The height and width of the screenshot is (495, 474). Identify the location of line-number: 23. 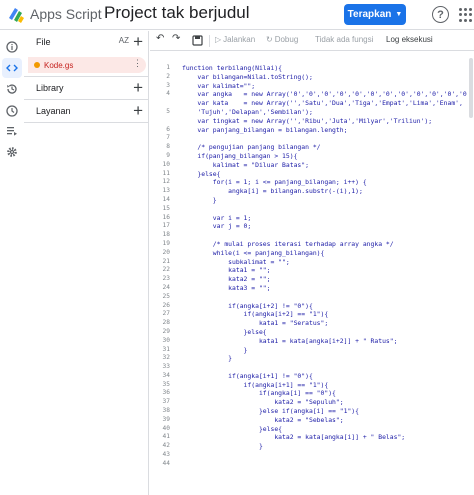
(166, 279).